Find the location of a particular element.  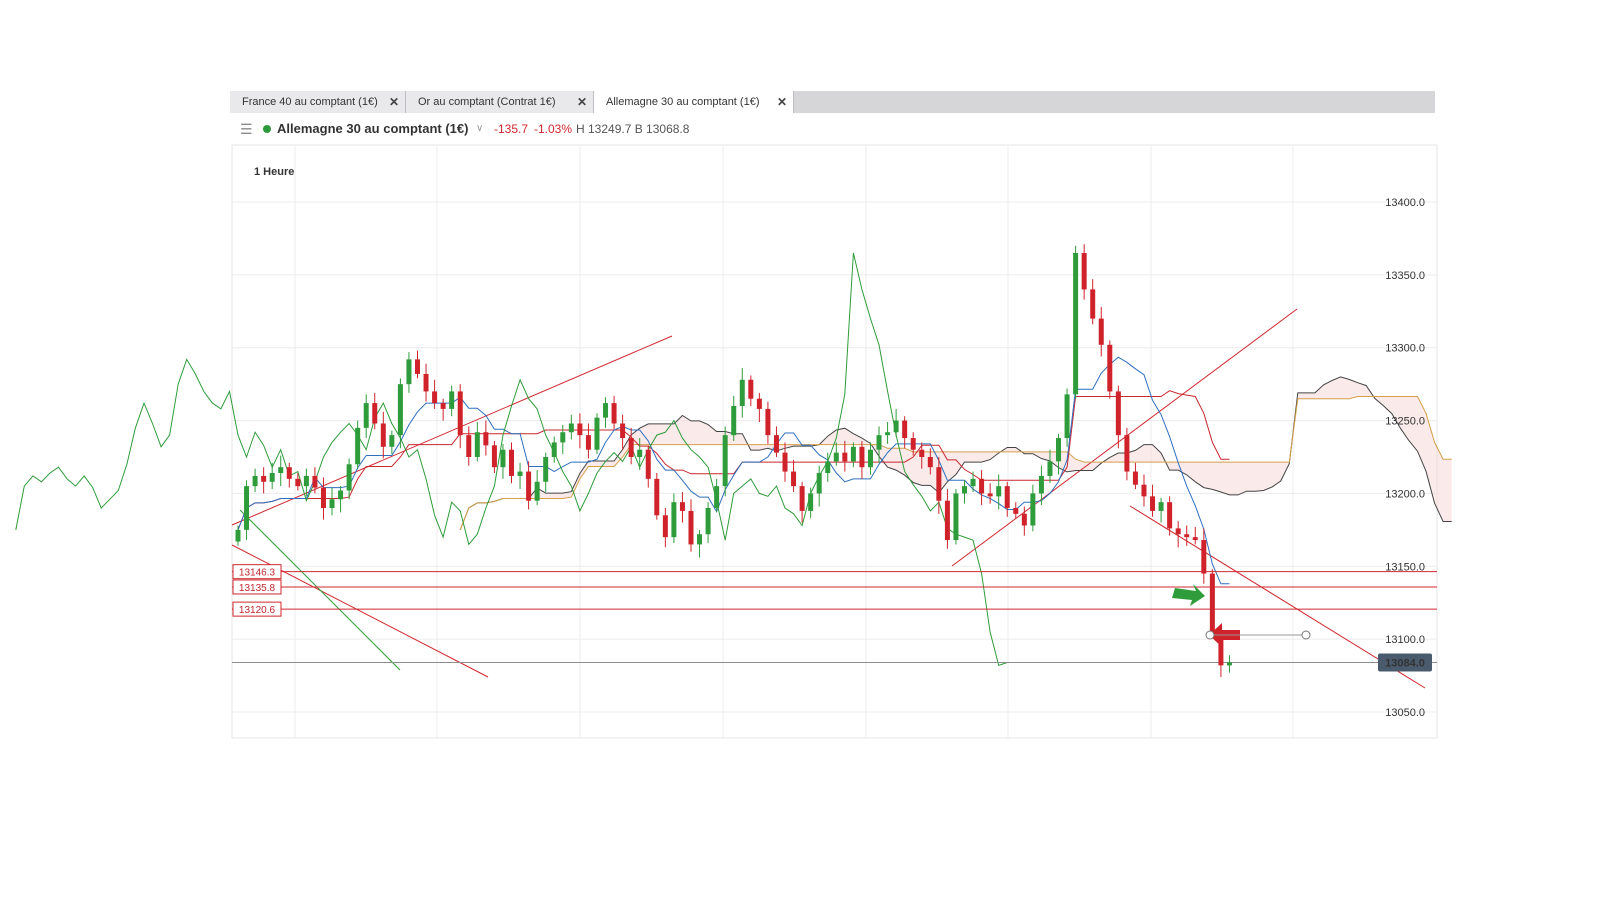

timeframe-label: 1 Heure is located at coordinates (274, 172).